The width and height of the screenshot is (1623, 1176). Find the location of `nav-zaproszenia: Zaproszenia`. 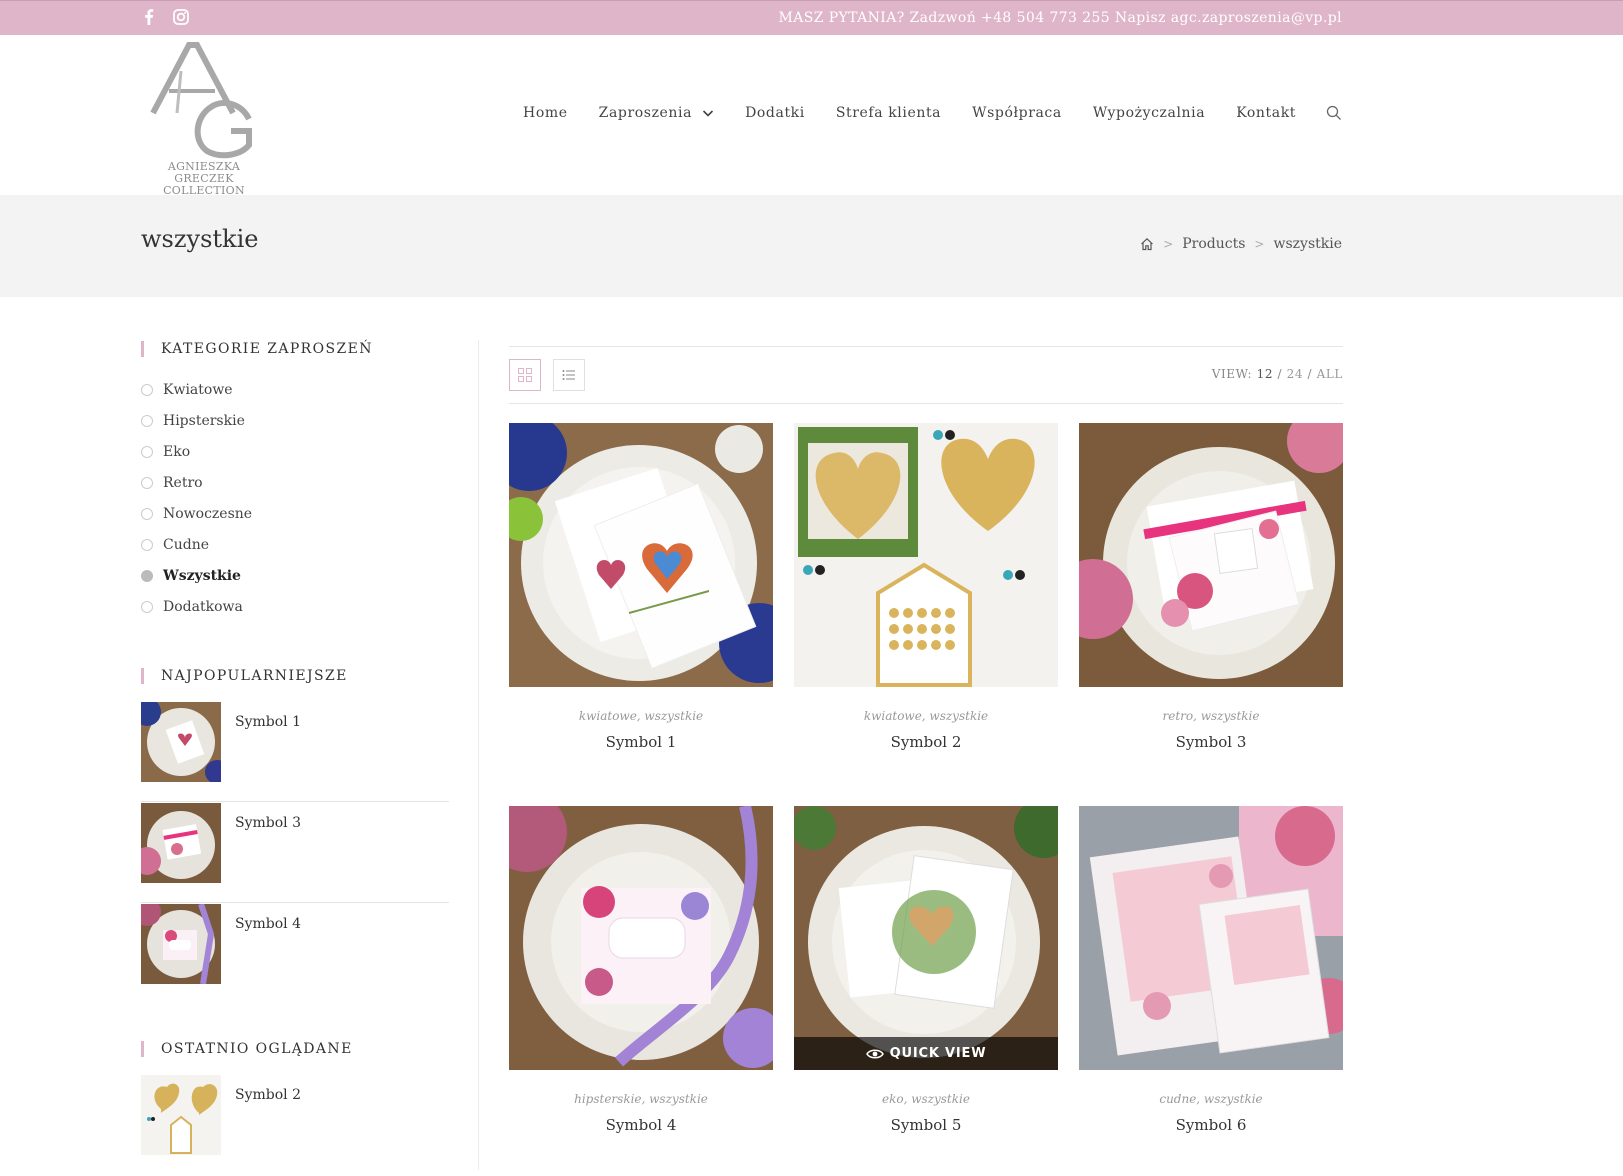

nav-zaproszenia: Zaproszenia is located at coordinates (656, 113).